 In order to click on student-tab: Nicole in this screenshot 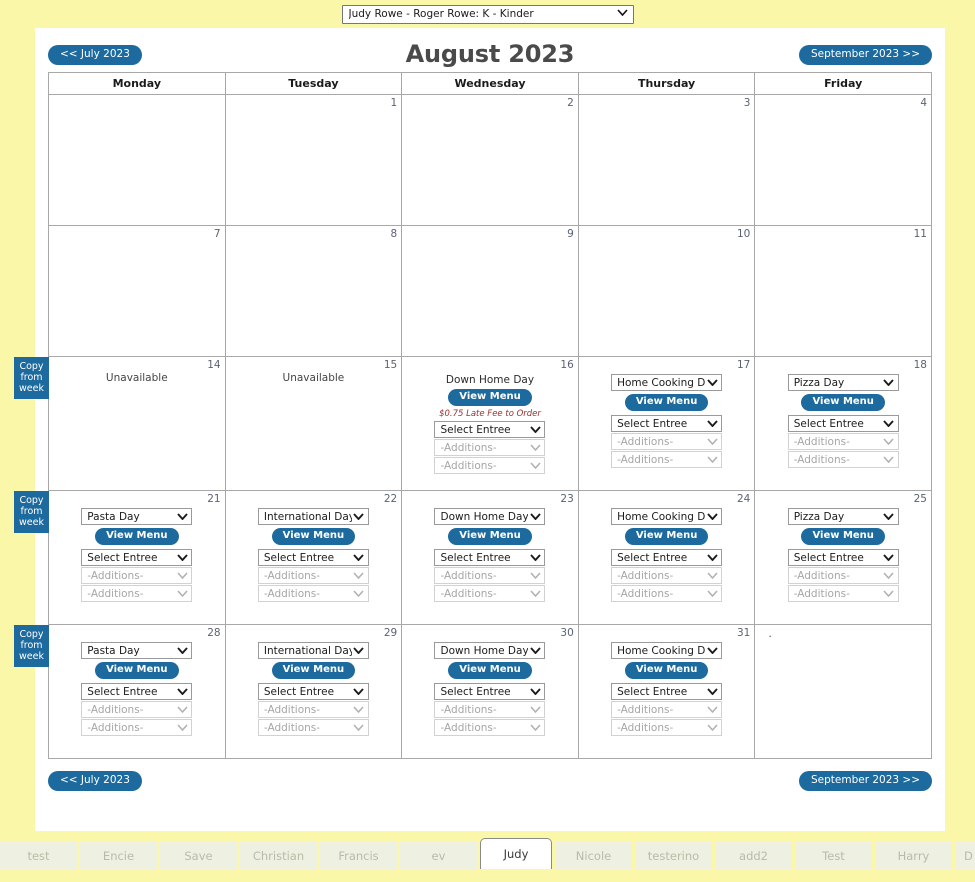, I will do `click(593, 855)`.